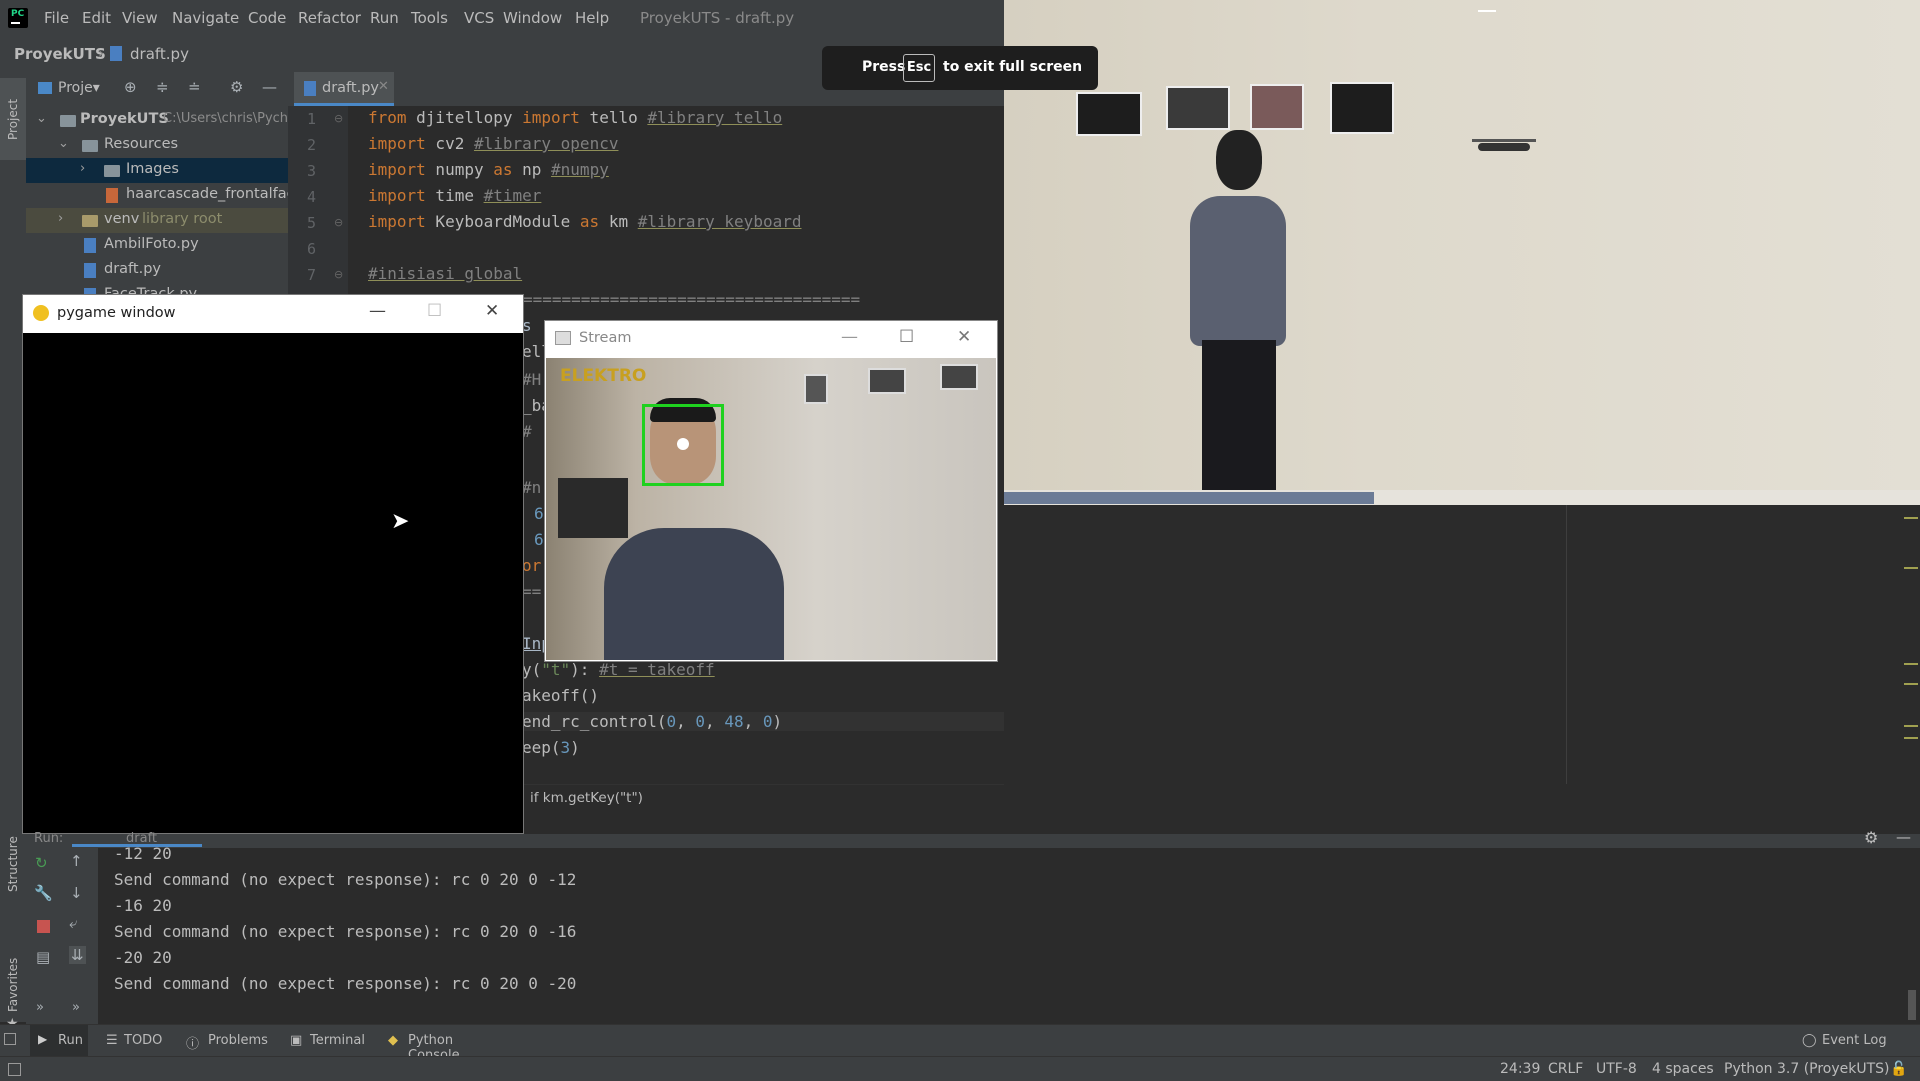 The height and width of the screenshot is (1081, 1920). I want to click on tree-item-haarcascade: haarcascade_frontalface_, so click(168, 195).